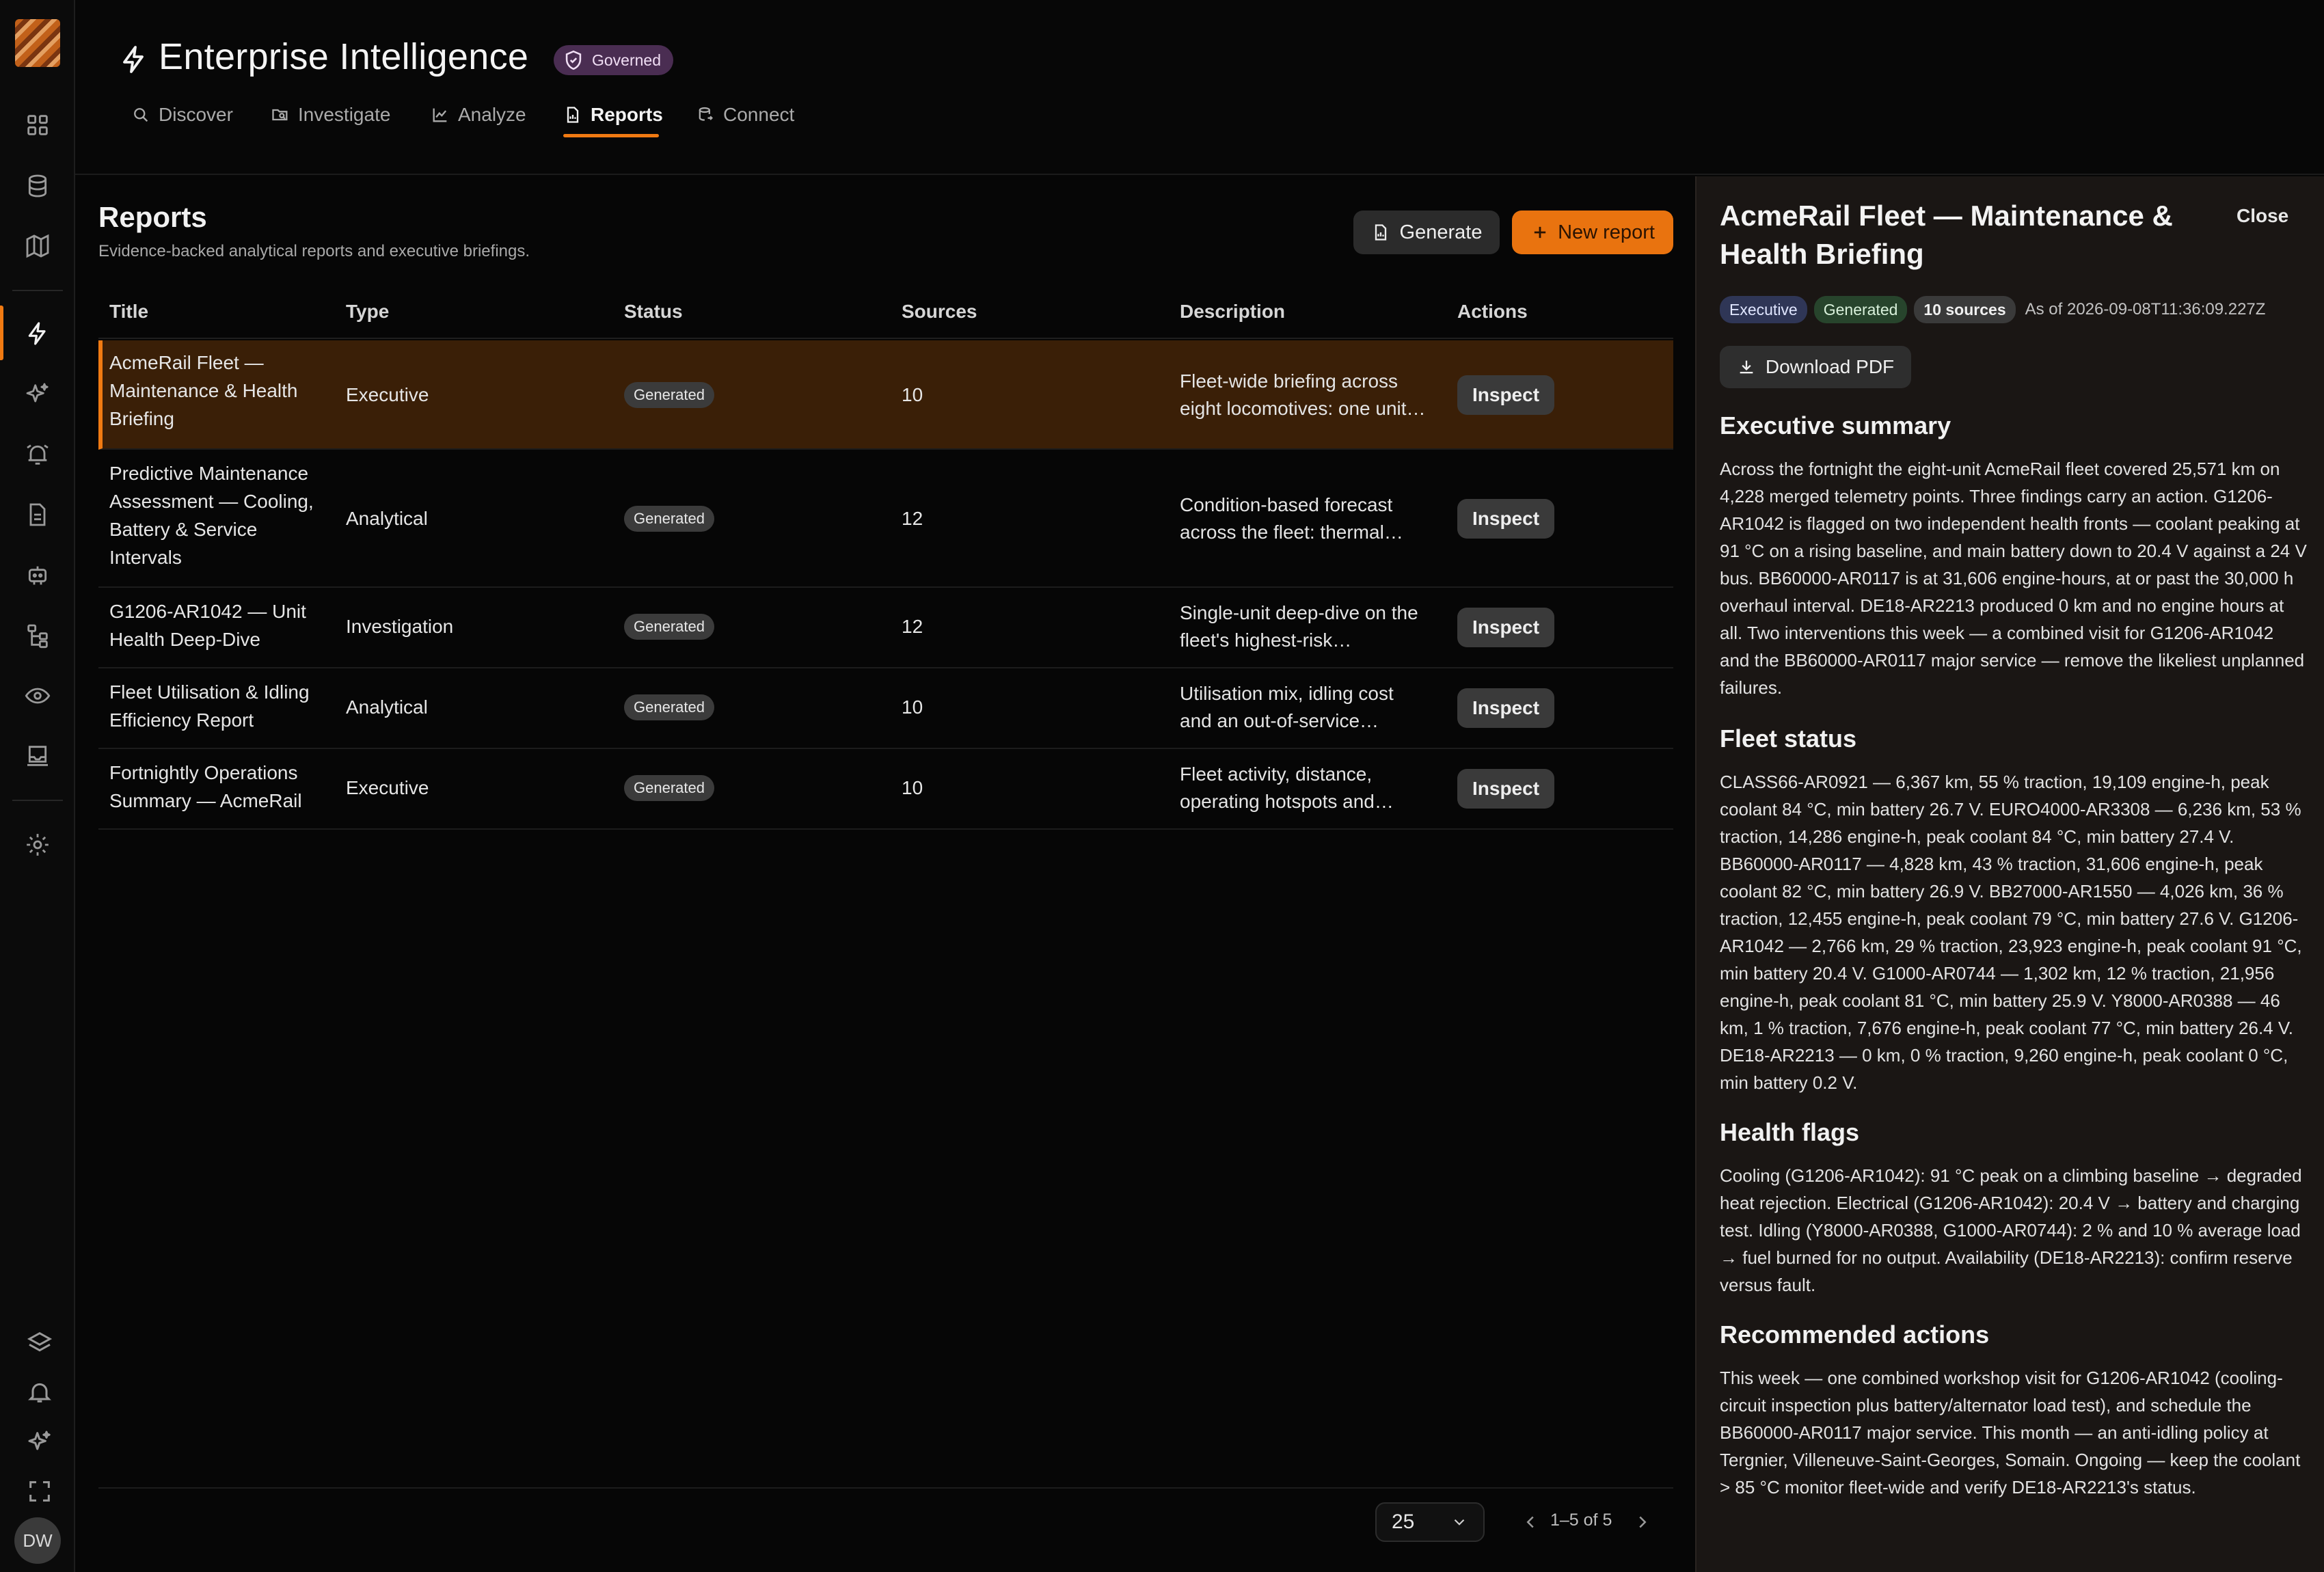 This screenshot has width=2324, height=1572. What do you see at coordinates (653, 312) in the screenshot?
I see `column-header-status: Status` at bounding box center [653, 312].